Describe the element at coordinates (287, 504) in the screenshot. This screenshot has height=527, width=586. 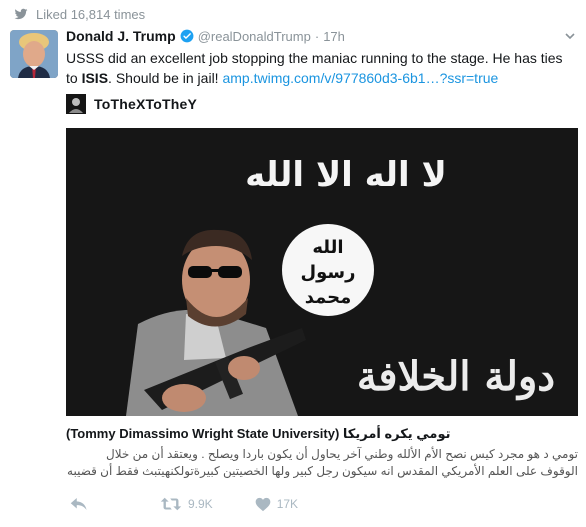
I see `like-count: 17K` at that location.